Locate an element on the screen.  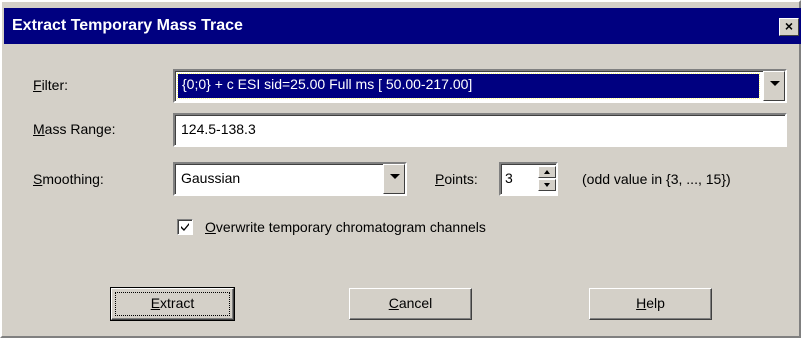
close-button: × is located at coordinates (789, 27).